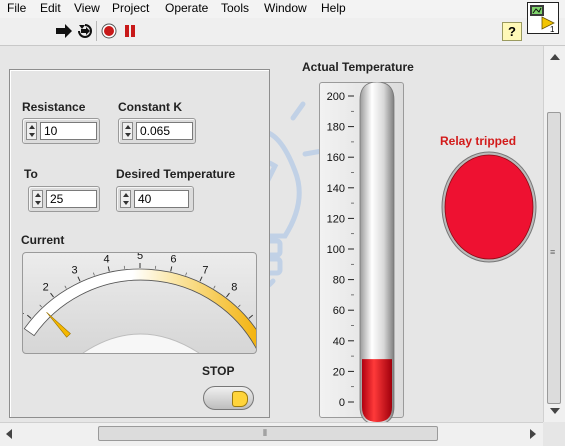 Image resolution: width=565 pixels, height=446 pixels. I want to click on context-help-button: ?, so click(512, 31).